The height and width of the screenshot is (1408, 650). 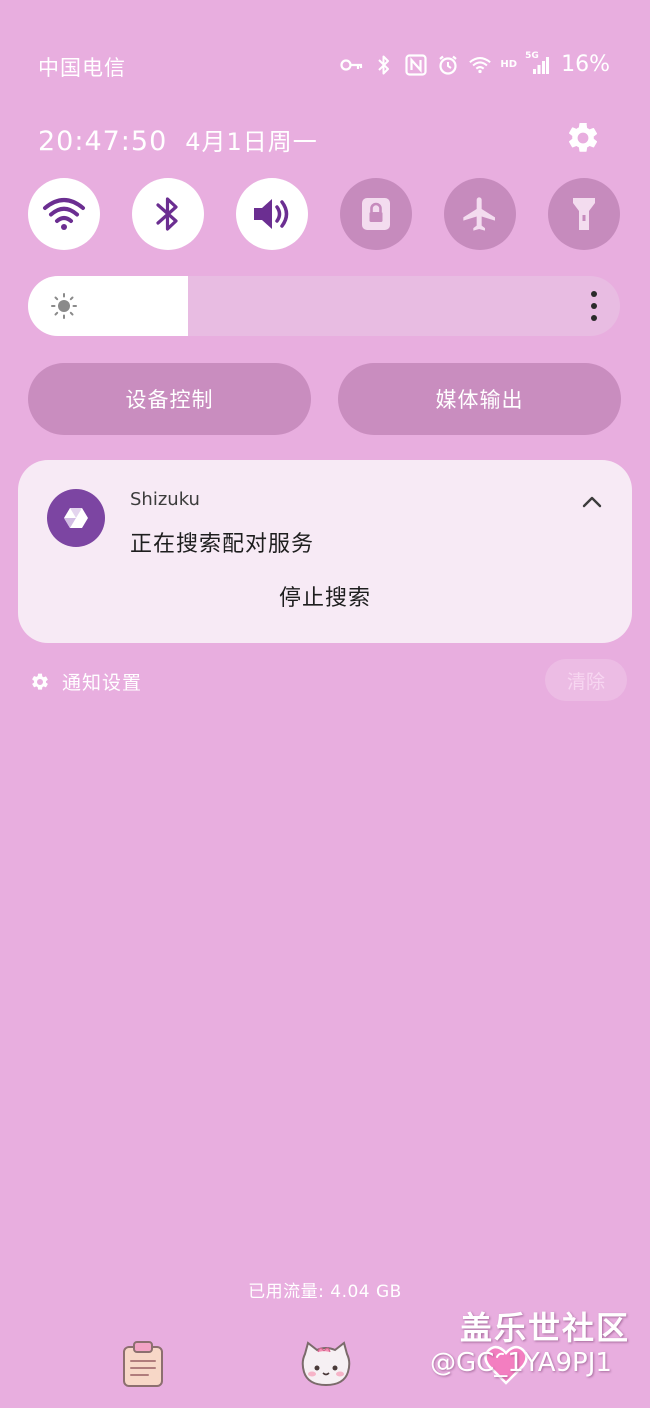 What do you see at coordinates (352, 65) in the screenshot?
I see `key-icon` at bounding box center [352, 65].